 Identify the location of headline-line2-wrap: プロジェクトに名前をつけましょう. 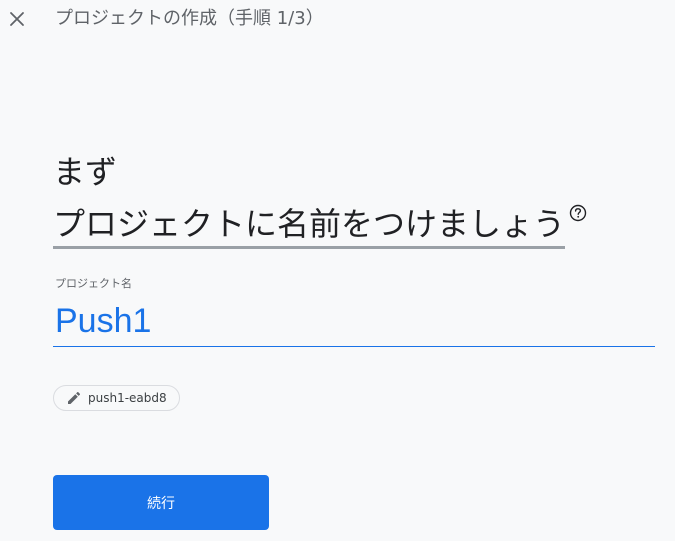
(320, 224).